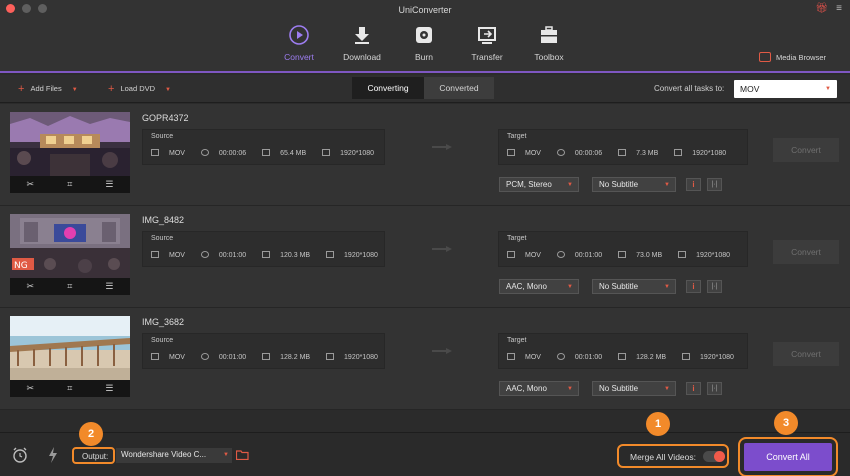 This screenshot has width=850, height=476. Describe the element at coordinates (839, 8) in the screenshot. I see `menu-icon: ≡` at that location.